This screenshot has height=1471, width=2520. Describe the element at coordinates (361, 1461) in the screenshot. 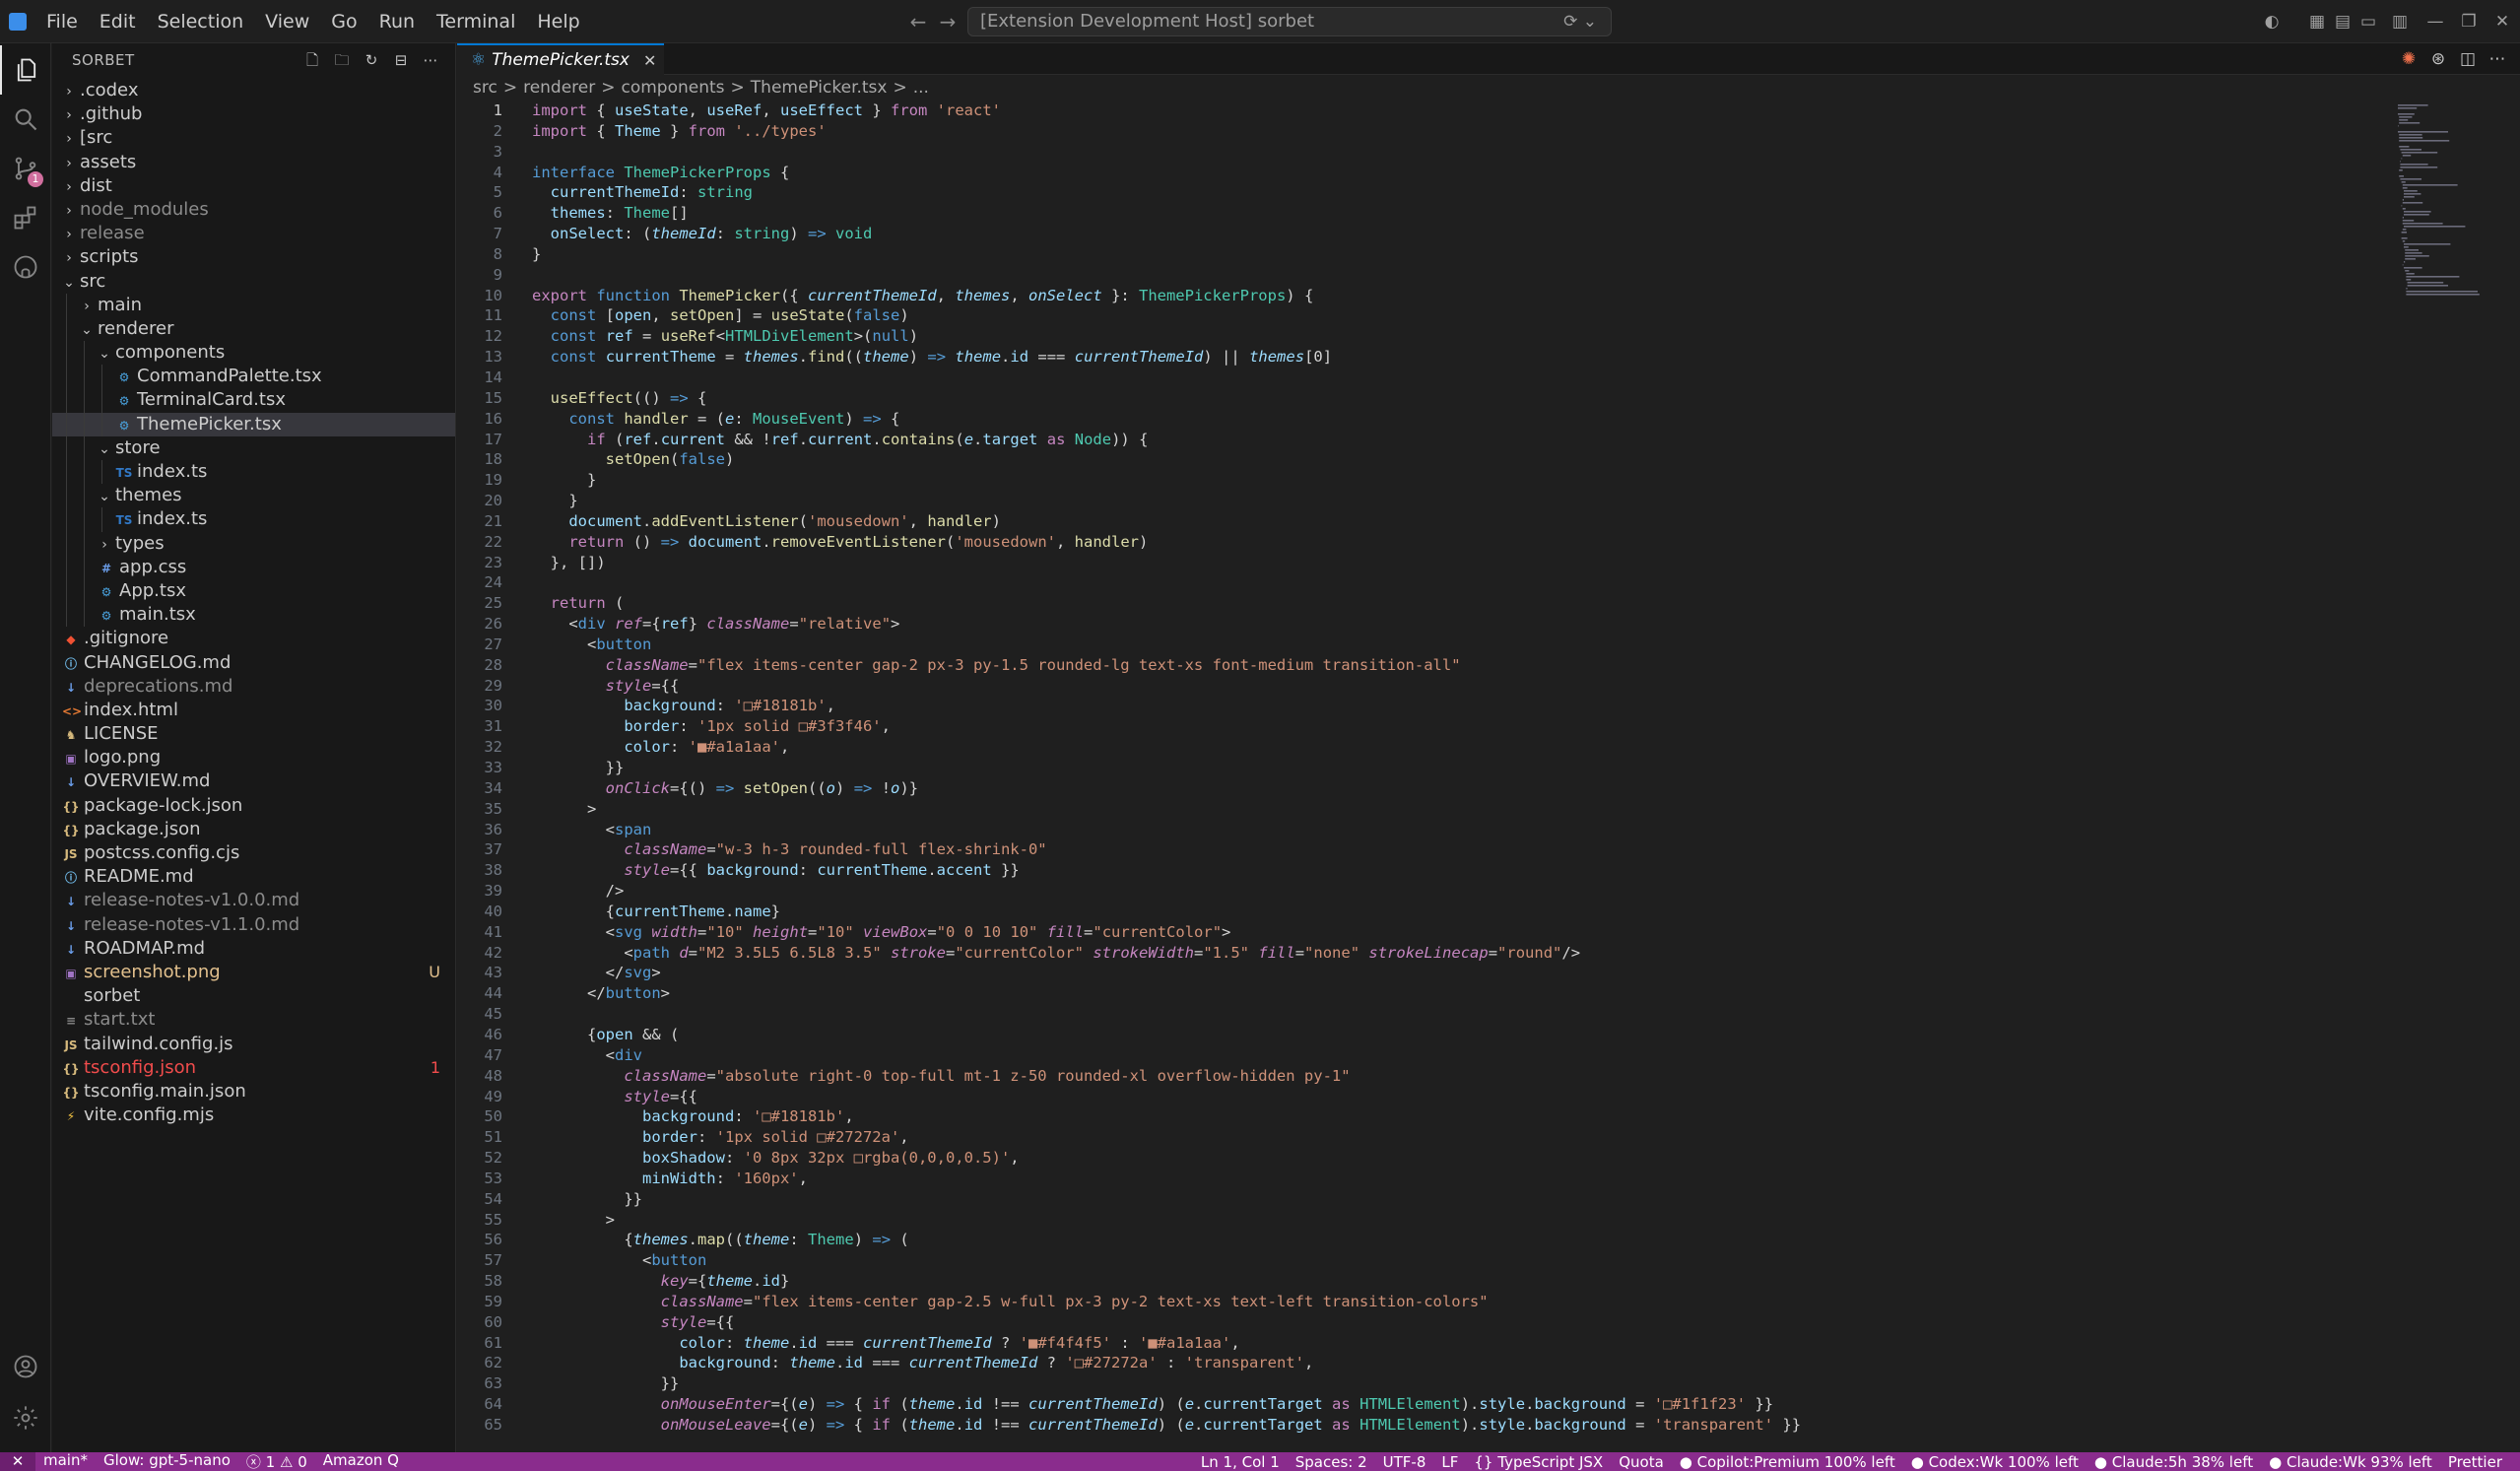

I see `status-left-item: Amazon Q` at that location.